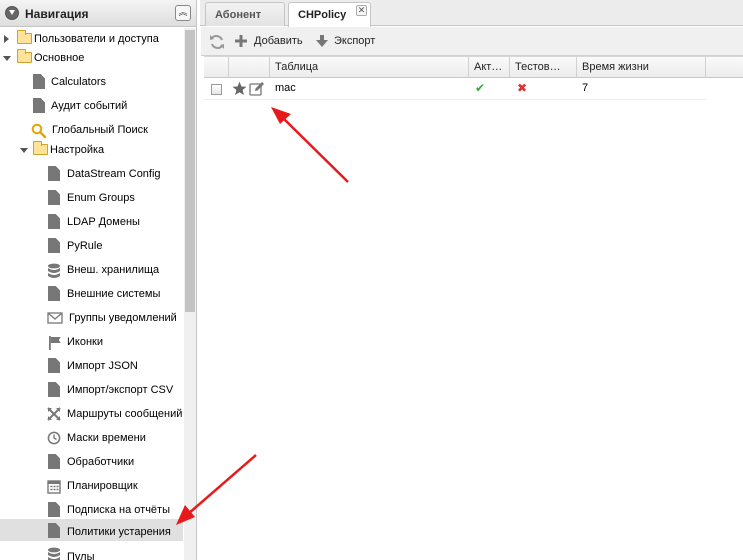  What do you see at coordinates (91, 551) in the screenshot?
I see `tree-item-pools: Пулы` at bounding box center [91, 551].